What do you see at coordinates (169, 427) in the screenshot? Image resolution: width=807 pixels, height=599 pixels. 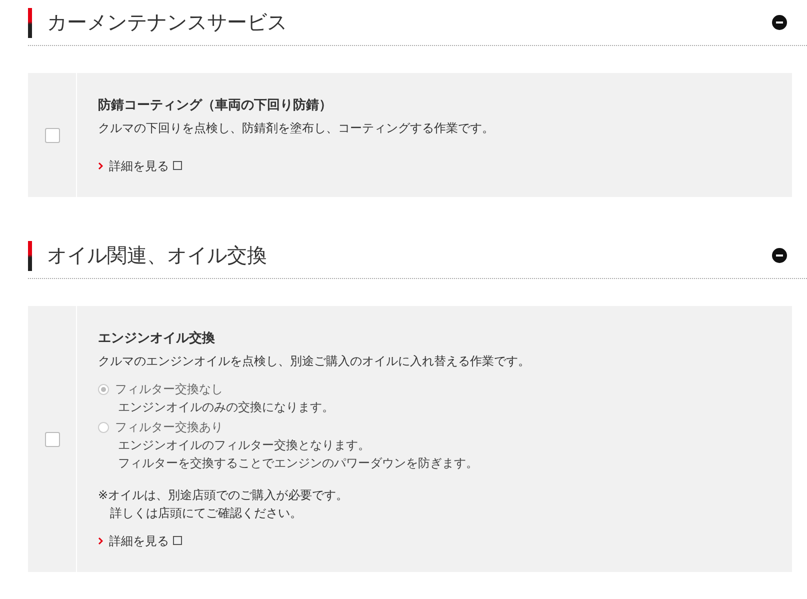 I see `option-label: フィルター交換あり` at bounding box center [169, 427].